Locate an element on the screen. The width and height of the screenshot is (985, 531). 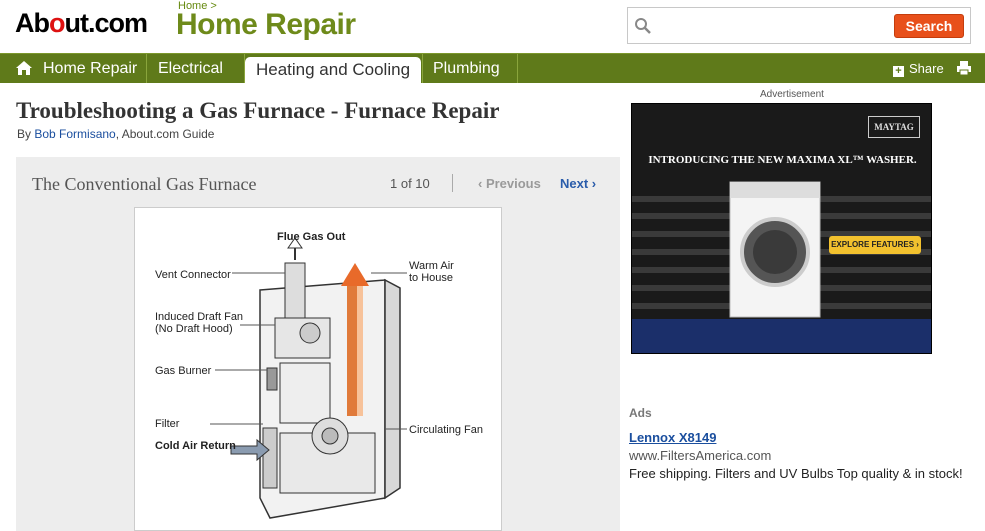
nav-item-plumbing: Plumbing is located at coordinates (470, 68).